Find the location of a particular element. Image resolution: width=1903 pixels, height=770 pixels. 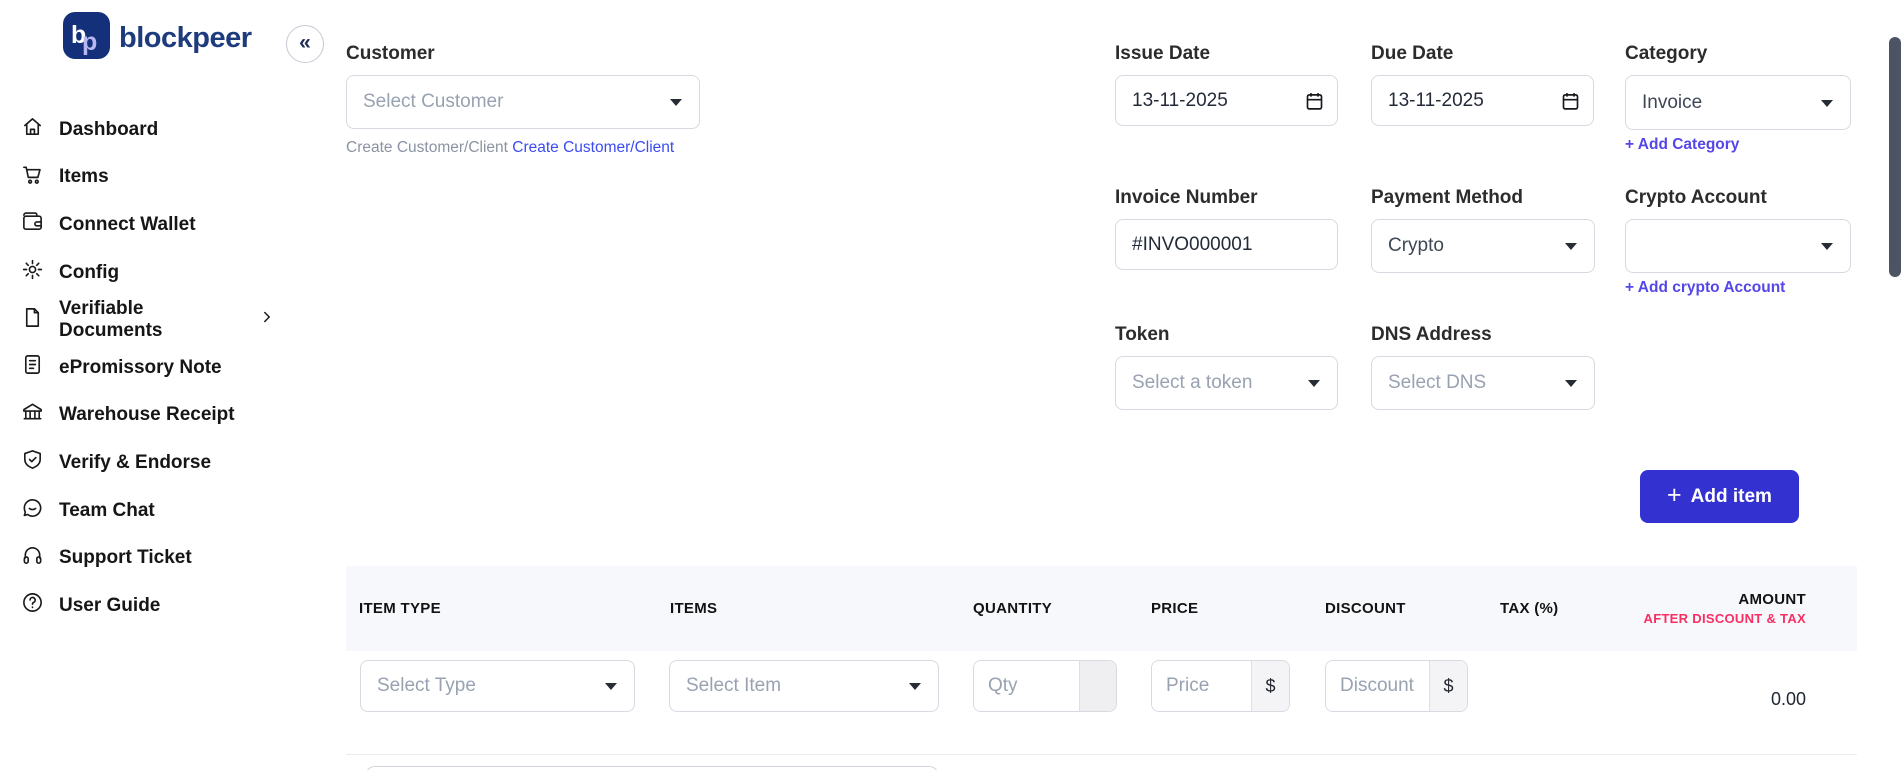

document-icon is located at coordinates (32, 320).